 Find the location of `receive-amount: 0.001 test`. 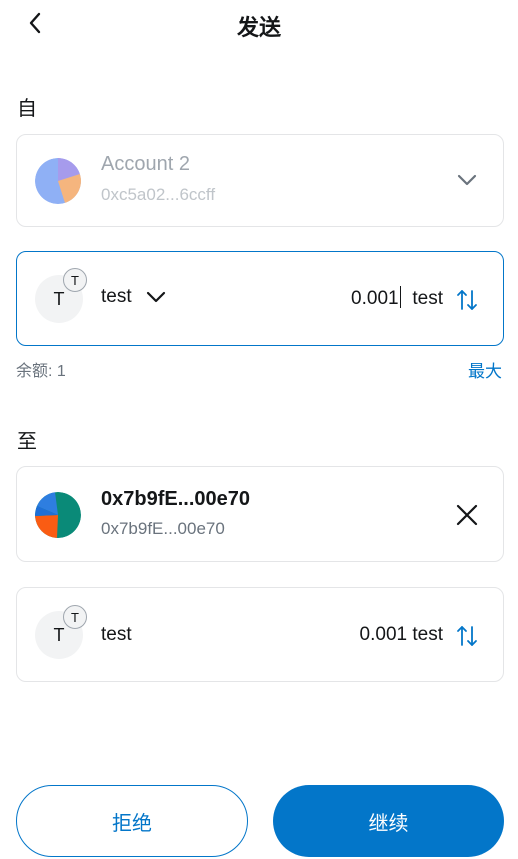

receive-amount: 0.001 test is located at coordinates (401, 634).